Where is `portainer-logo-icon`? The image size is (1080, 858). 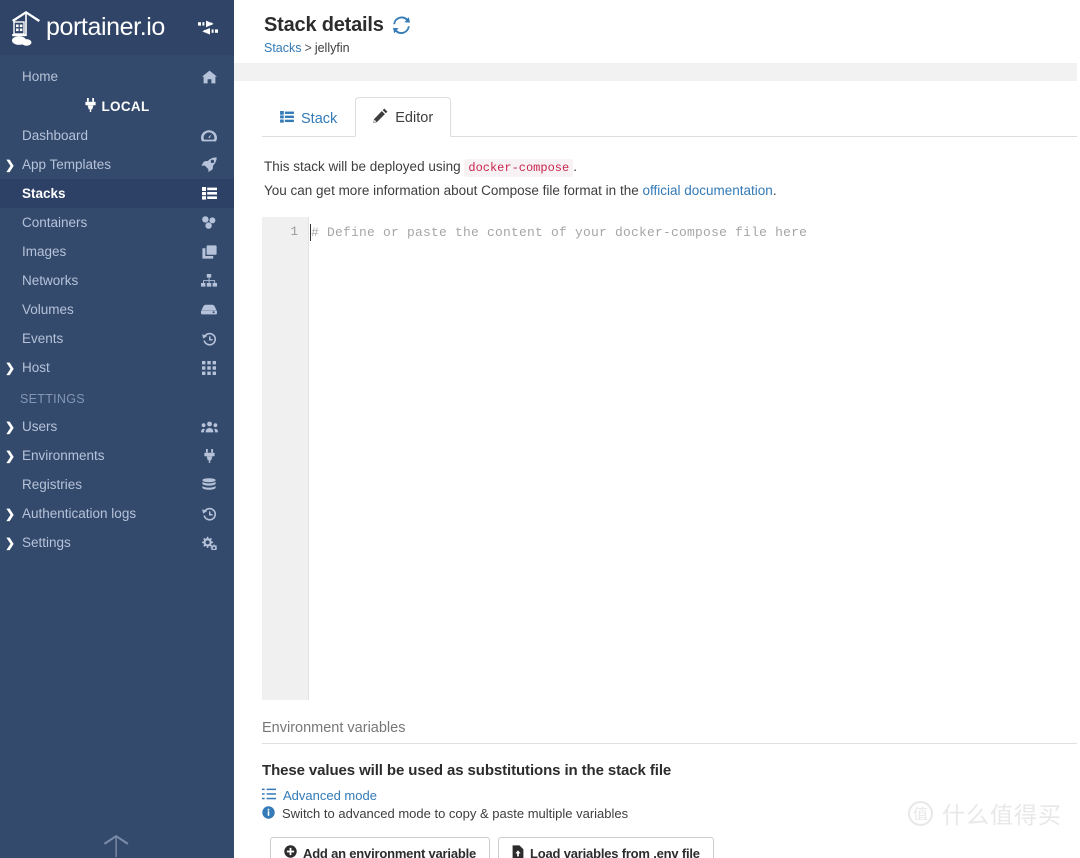
portainer-logo-icon is located at coordinates (27, 28).